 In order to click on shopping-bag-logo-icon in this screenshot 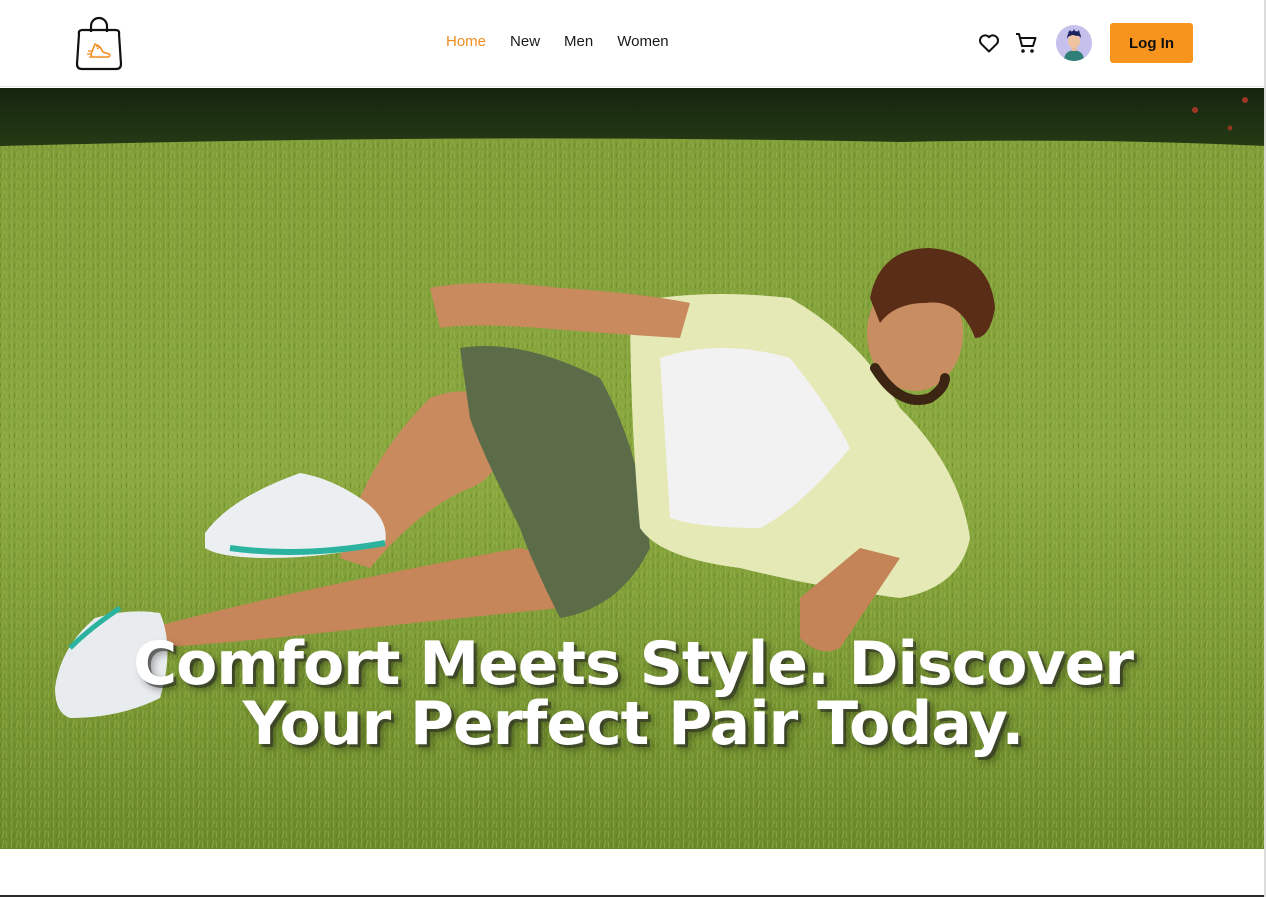, I will do `click(99, 43)`.